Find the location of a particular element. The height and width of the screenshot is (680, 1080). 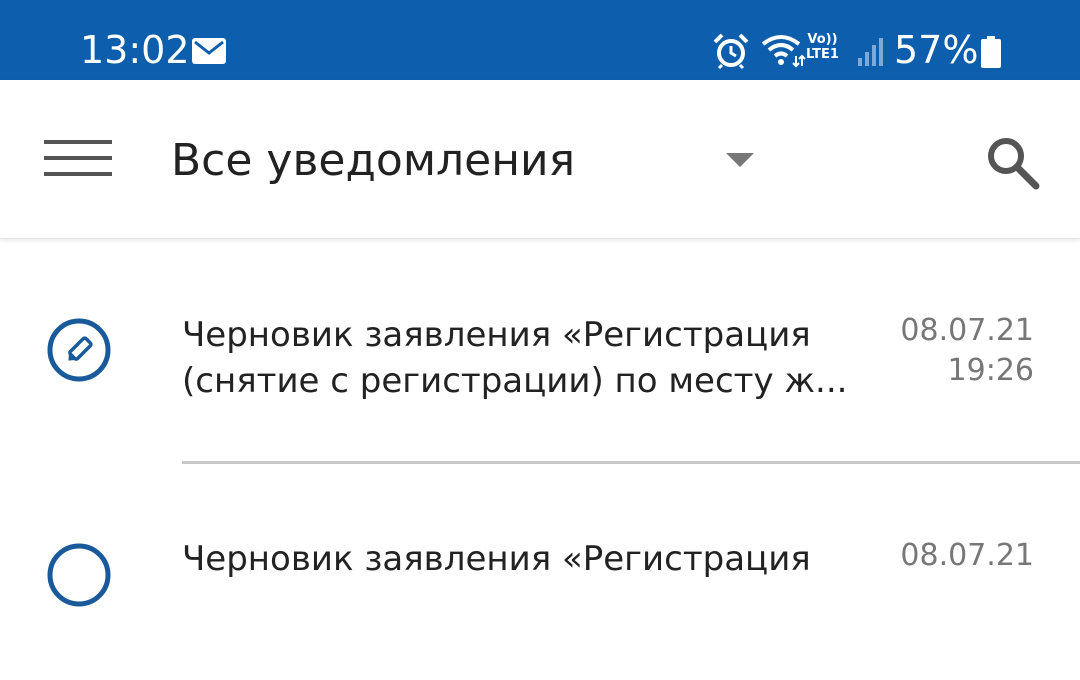

dropdown-arrow-icon is located at coordinates (740, 161).